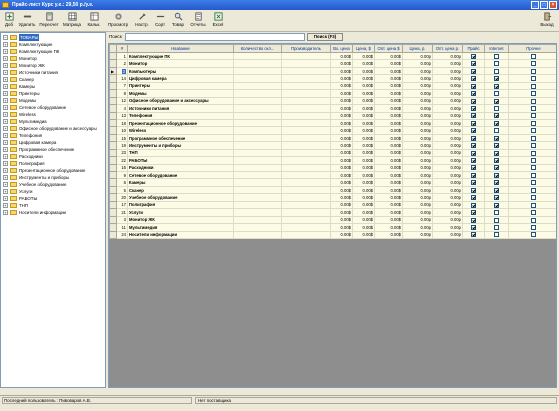 Image resolution: width=559 pixels, height=411 pixels. What do you see at coordinates (332, 190) in the screenshot?
I see `table-row: 5 Сканер 0.00$ 0.00$ 0.00$ 0.00р 0.00р` at bounding box center [332, 190].